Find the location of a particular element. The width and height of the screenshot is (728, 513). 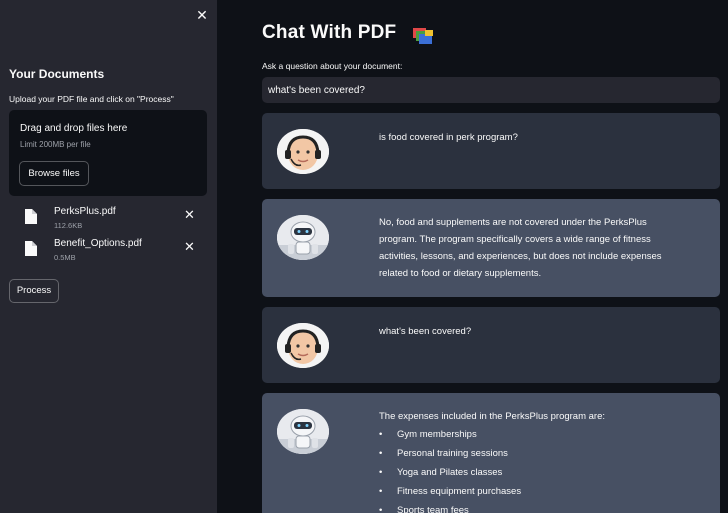

chat-message-user: what's been covered? is located at coordinates (491, 345).